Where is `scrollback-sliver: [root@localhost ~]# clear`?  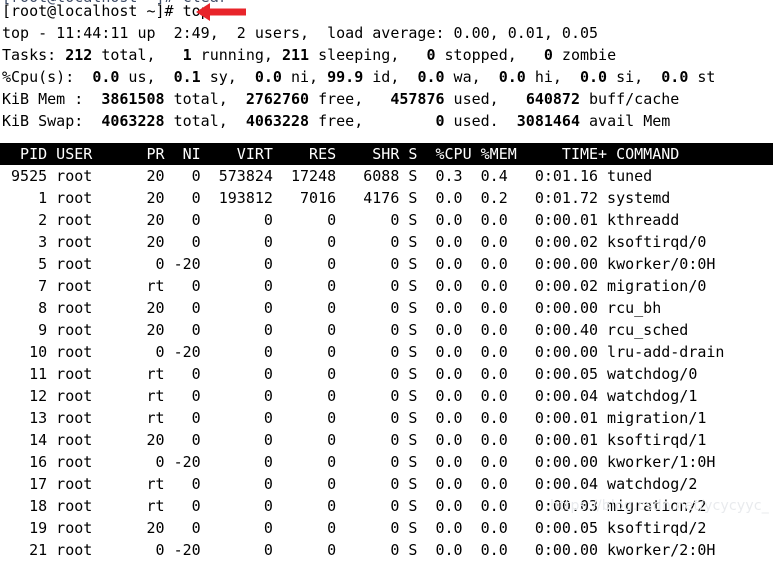 scrollback-sliver: [root@localhost ~]# clear is located at coordinates (115, 4).